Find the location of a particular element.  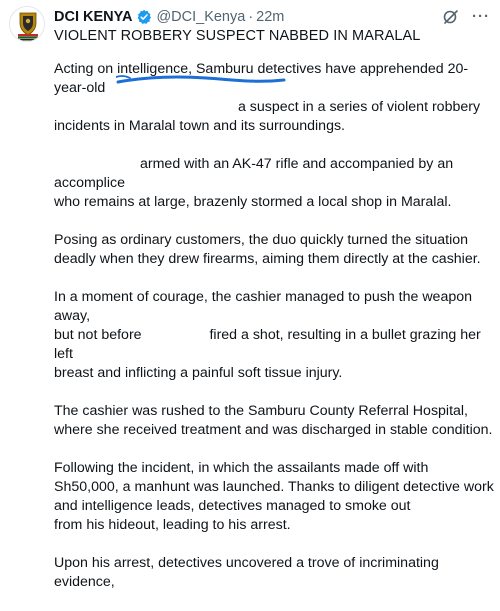

tweet-header: DCI KENYA @DCI_Kenya · 22m is located at coordinates (272, 17).